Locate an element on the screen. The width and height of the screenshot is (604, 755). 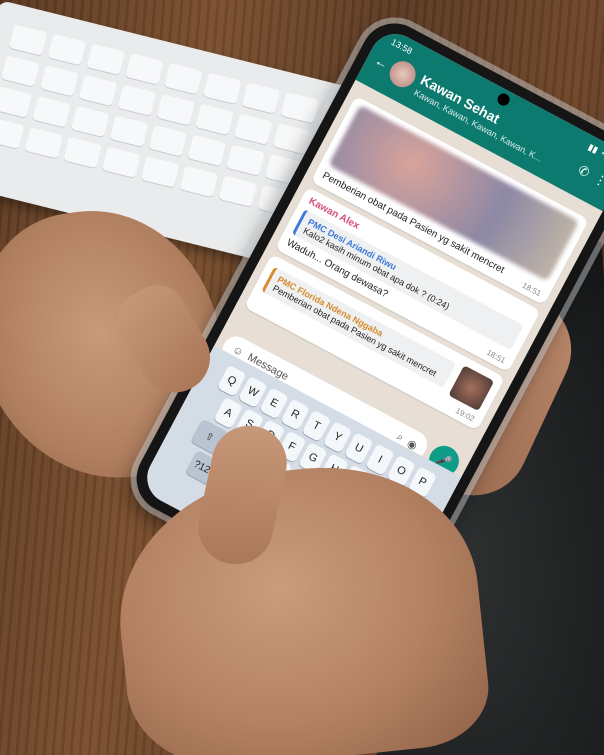
back-arrow-icon: ← is located at coordinates (382, 62).